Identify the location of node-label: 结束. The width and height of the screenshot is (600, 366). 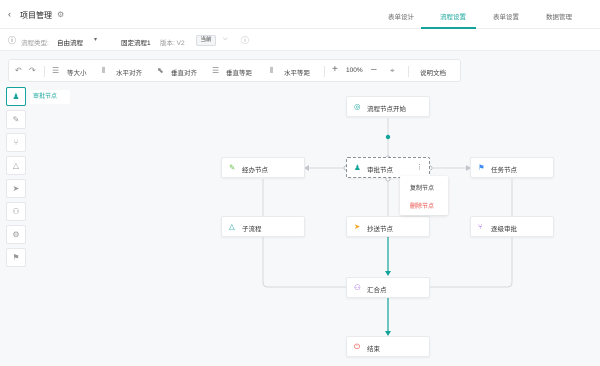
(373, 349).